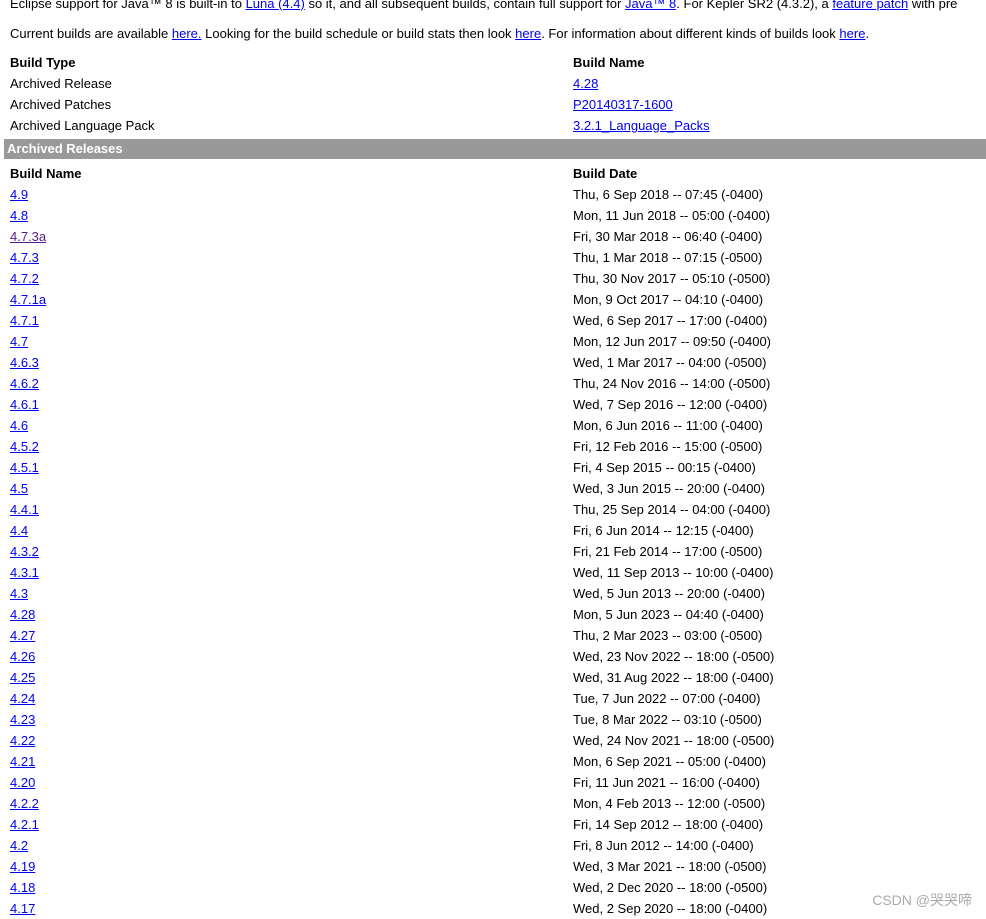 Image resolution: width=986 pixels, height=919 pixels. What do you see at coordinates (670, 362) in the screenshot?
I see `build-date: Wed, 1 Mar 2017 -- 04:00 (-0500)` at bounding box center [670, 362].